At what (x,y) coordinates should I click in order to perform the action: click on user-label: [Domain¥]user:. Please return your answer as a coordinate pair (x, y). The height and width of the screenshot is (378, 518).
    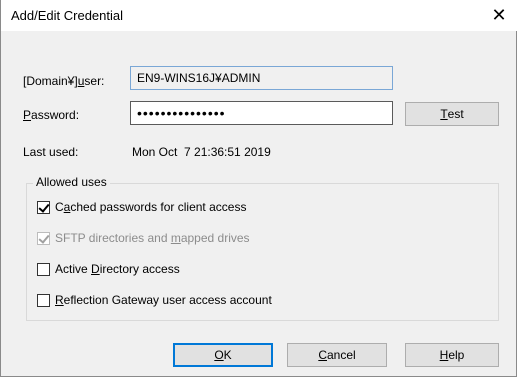
    Looking at the image, I should click on (63, 81).